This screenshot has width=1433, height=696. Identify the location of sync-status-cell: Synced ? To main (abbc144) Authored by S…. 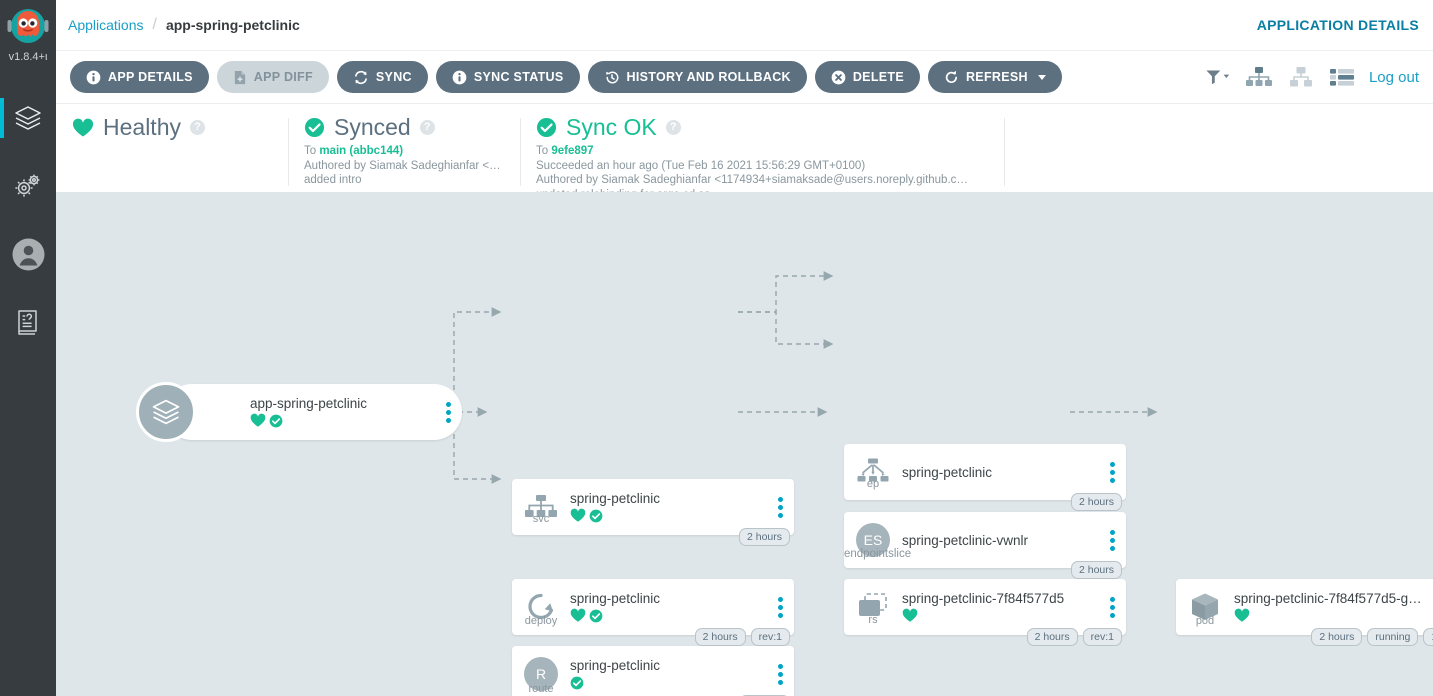
(404, 153).